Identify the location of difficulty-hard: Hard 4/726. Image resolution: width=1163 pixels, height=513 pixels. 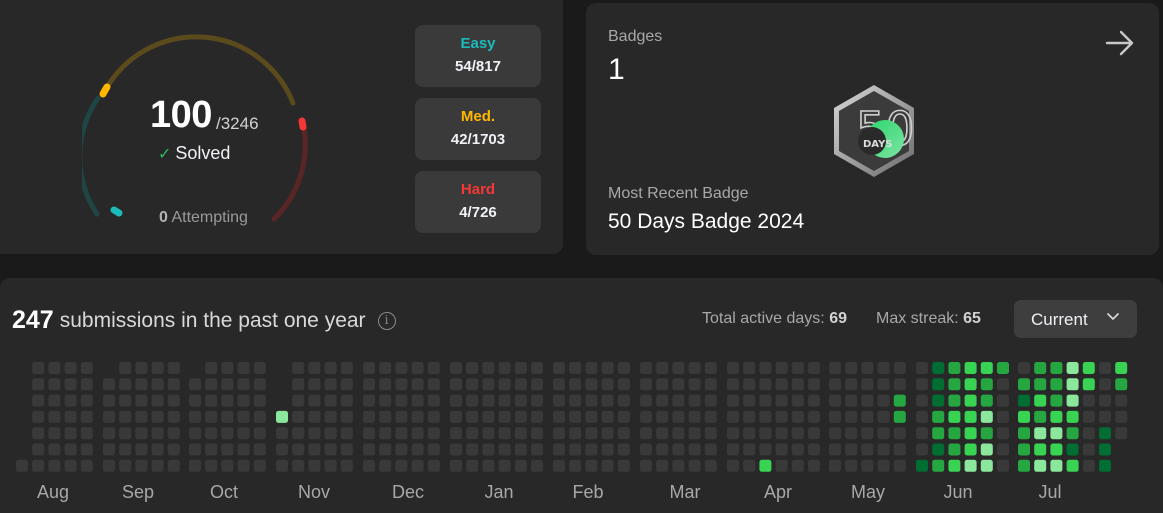
(478, 202).